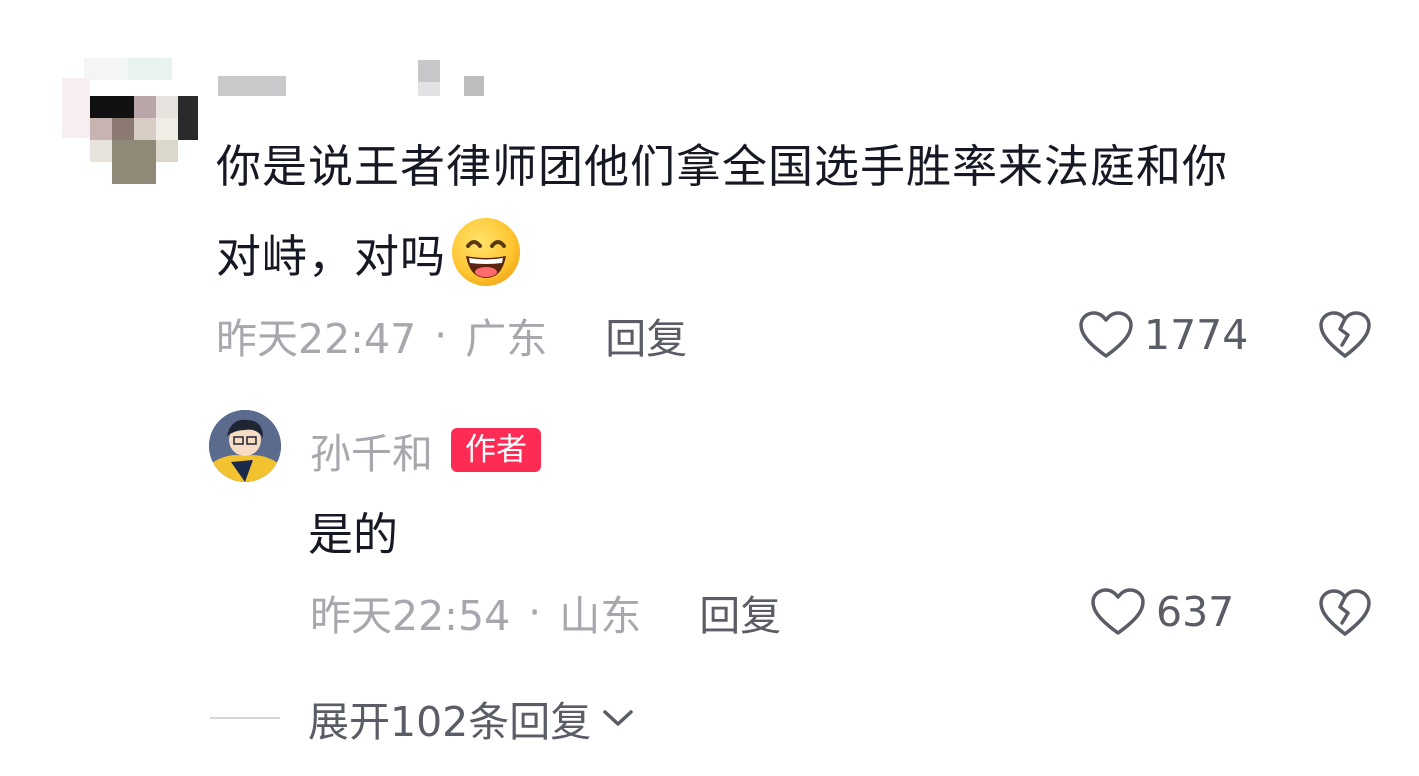 This screenshot has height=776, width=1419. Describe the element at coordinates (496, 450) in the screenshot. I see `author-badge: 作者` at that location.